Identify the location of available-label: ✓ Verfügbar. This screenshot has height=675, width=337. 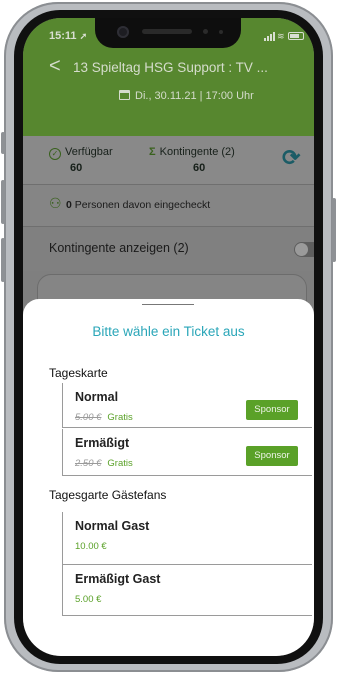
(81, 153).